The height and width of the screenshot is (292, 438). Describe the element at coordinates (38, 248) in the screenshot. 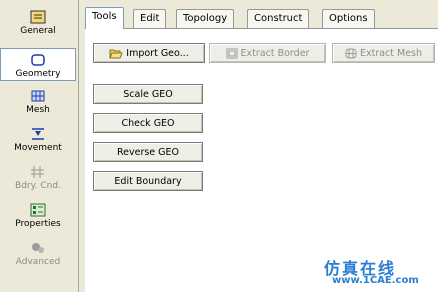

I see `advanced-icon` at that location.